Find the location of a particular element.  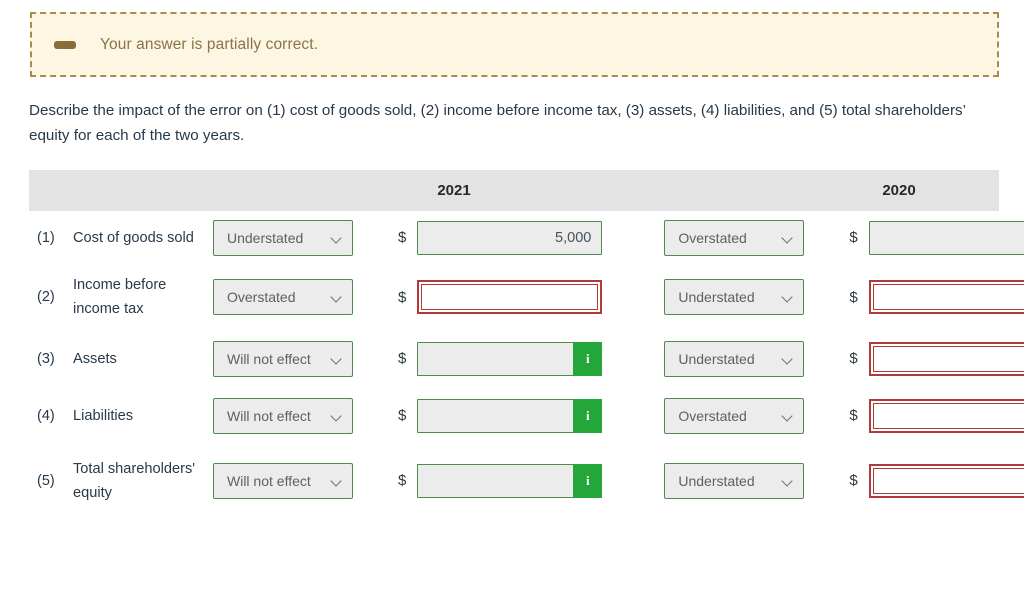

row-label: Assets is located at coordinates (95, 358).